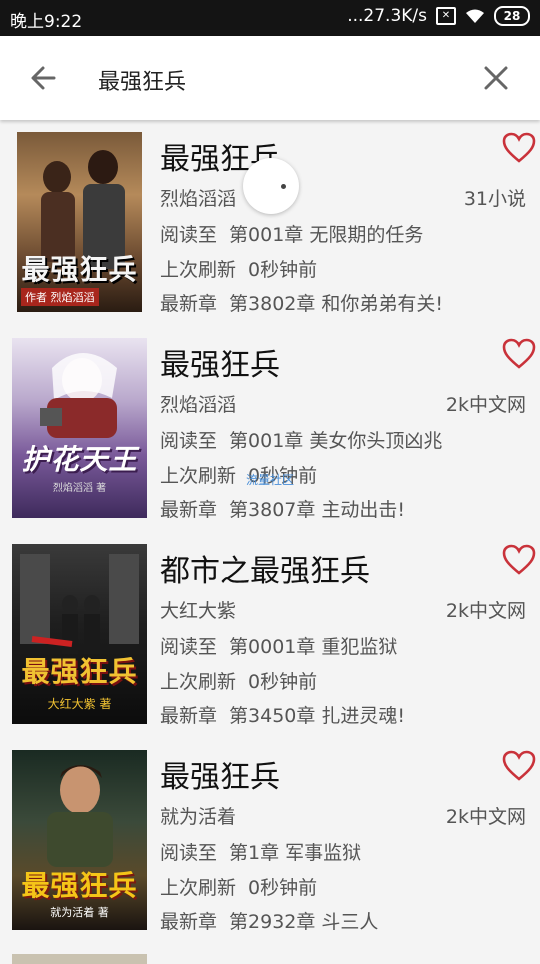 This screenshot has width=540, height=964. Describe the element at coordinates (46, 22) in the screenshot. I see `status-time: 晚上9:22` at that location.